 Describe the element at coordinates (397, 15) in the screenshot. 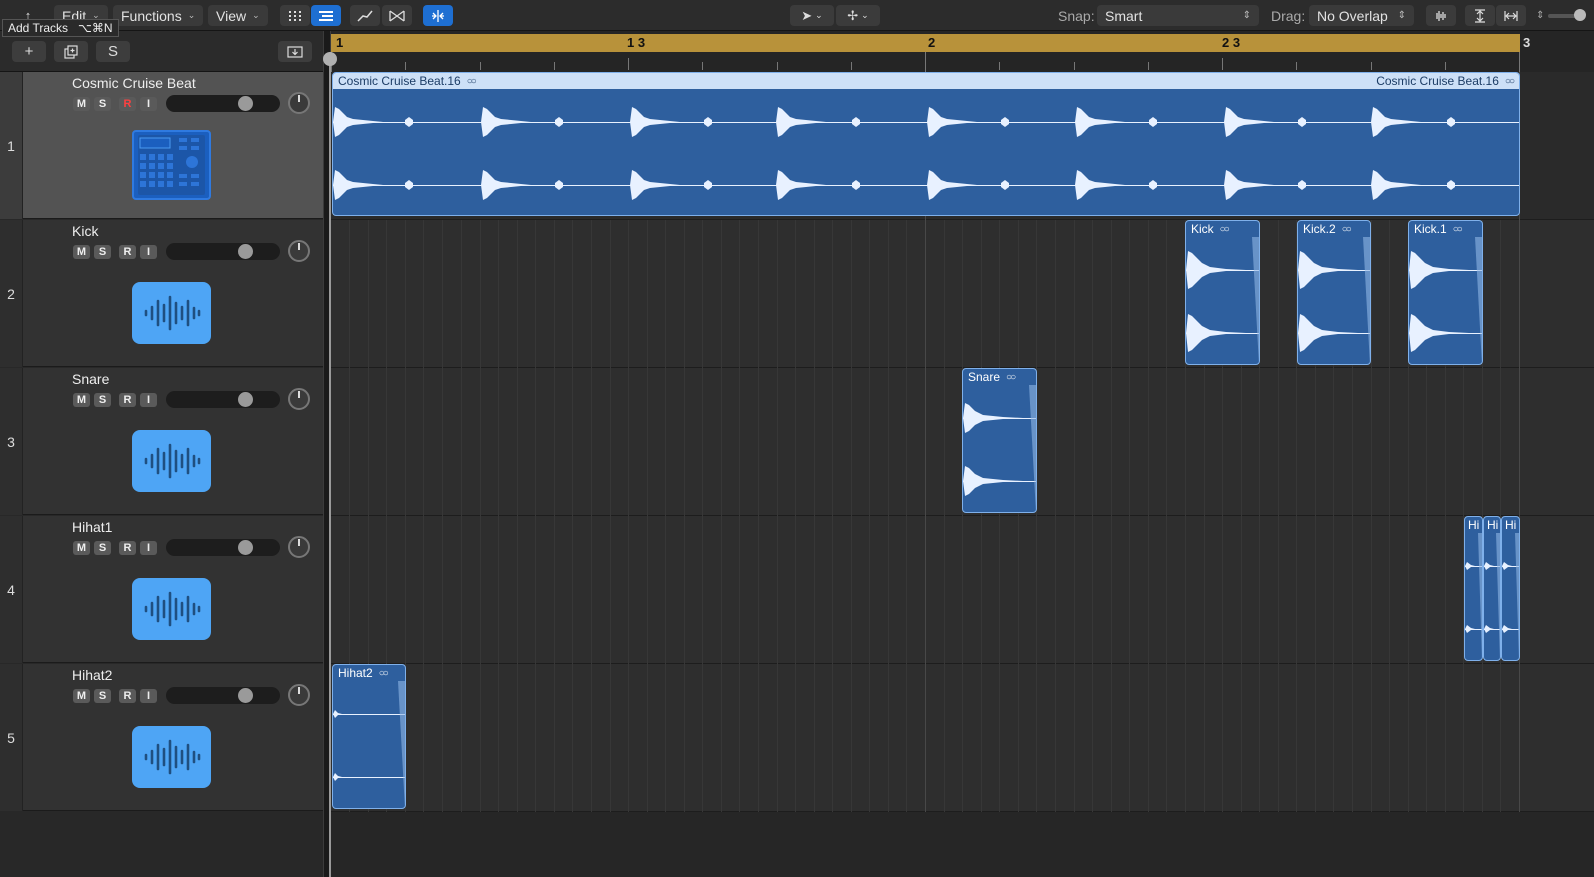

I see `flex-button` at that location.